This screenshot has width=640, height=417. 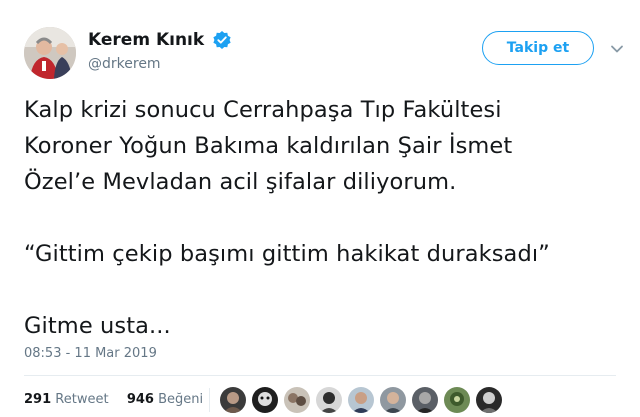 What do you see at coordinates (37, 399) in the screenshot?
I see `retweet-count: 291` at bounding box center [37, 399].